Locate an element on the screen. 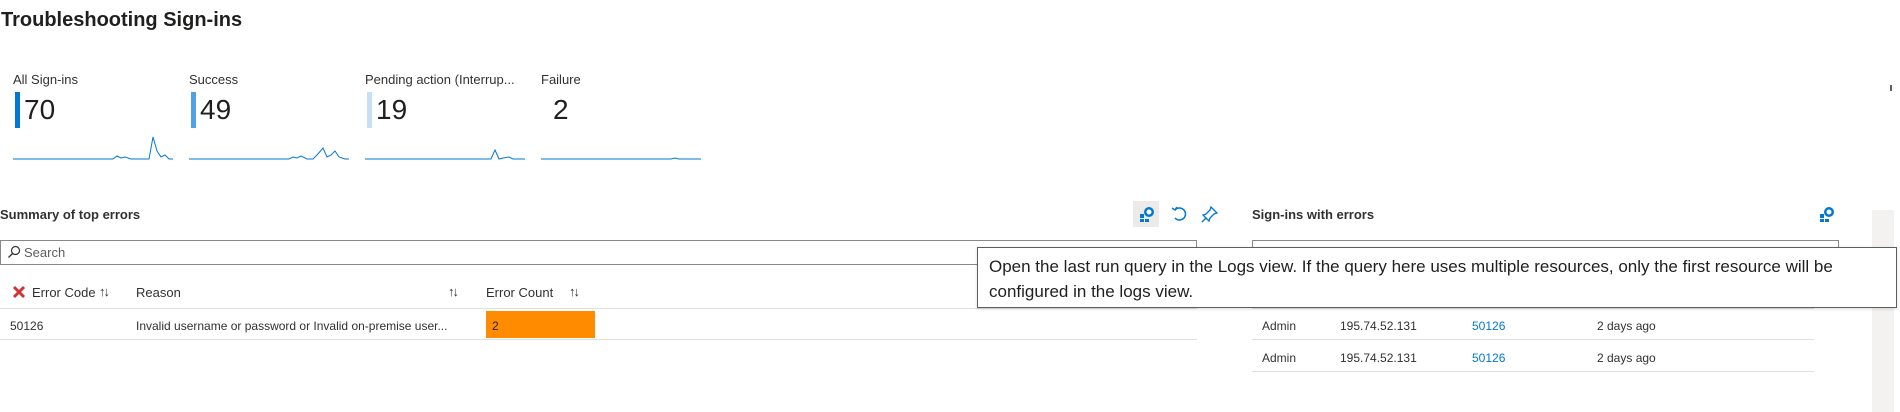 The height and width of the screenshot is (412, 1900). error-count-bar: 2 is located at coordinates (540, 324).